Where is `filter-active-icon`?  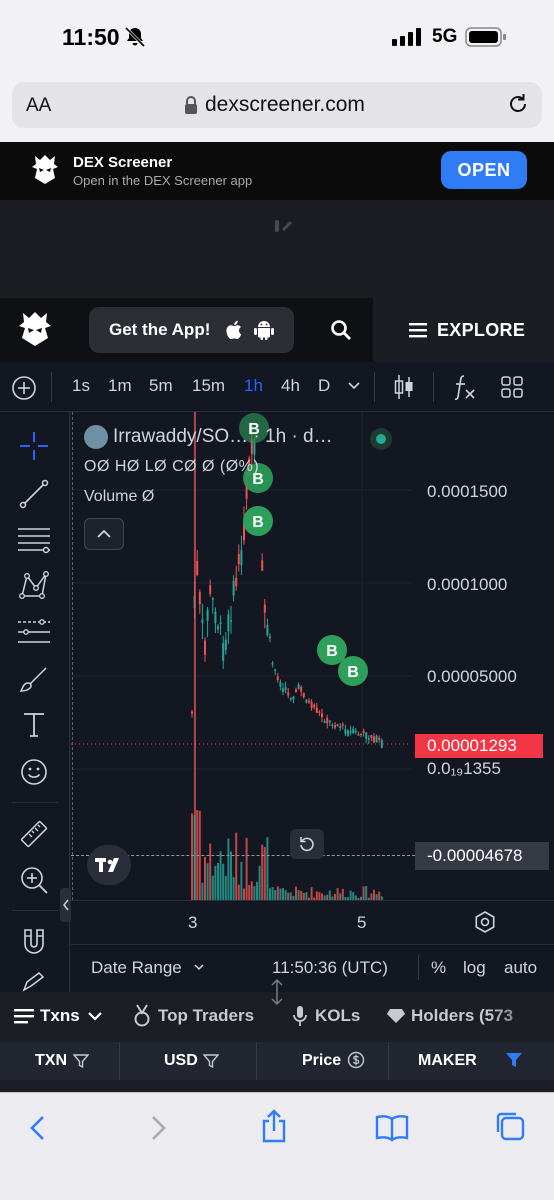 filter-active-icon is located at coordinates (514, 1060).